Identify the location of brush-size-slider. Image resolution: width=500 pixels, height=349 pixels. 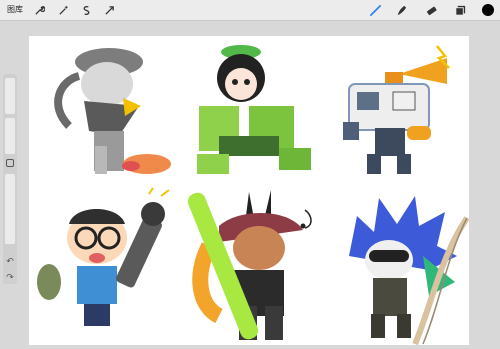
(10, 96).